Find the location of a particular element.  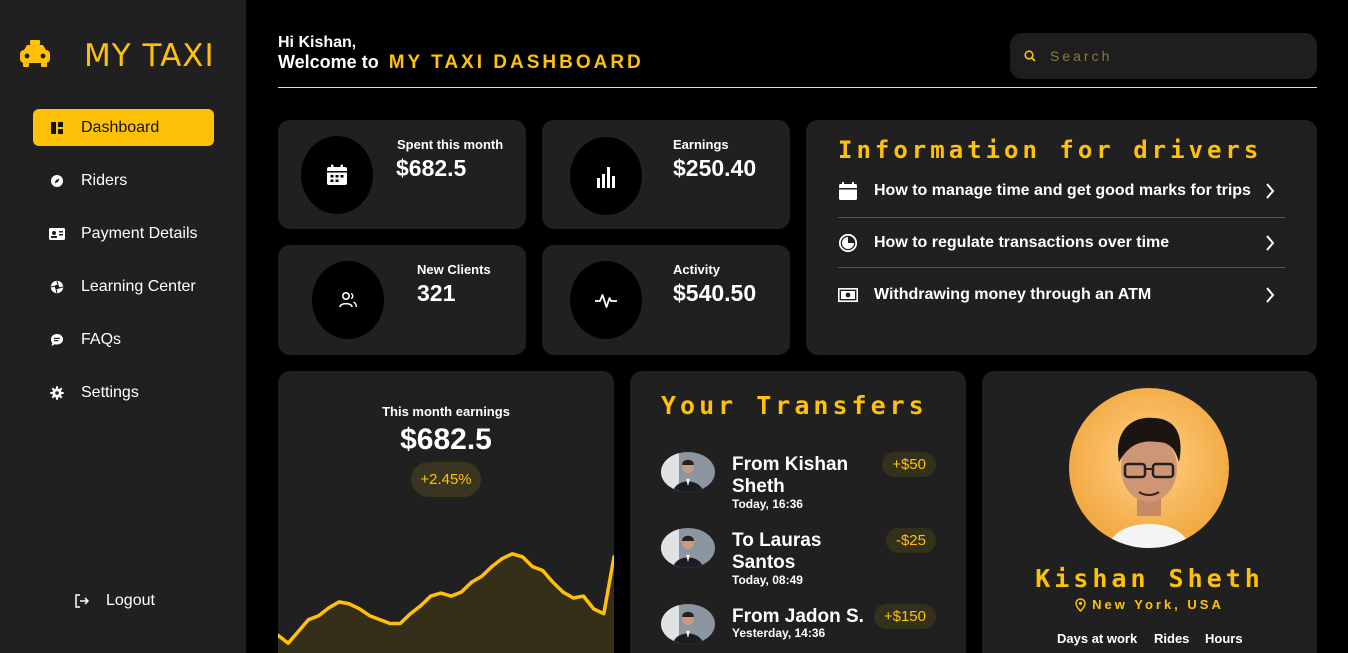

search-input is located at coordinates (1165, 56).